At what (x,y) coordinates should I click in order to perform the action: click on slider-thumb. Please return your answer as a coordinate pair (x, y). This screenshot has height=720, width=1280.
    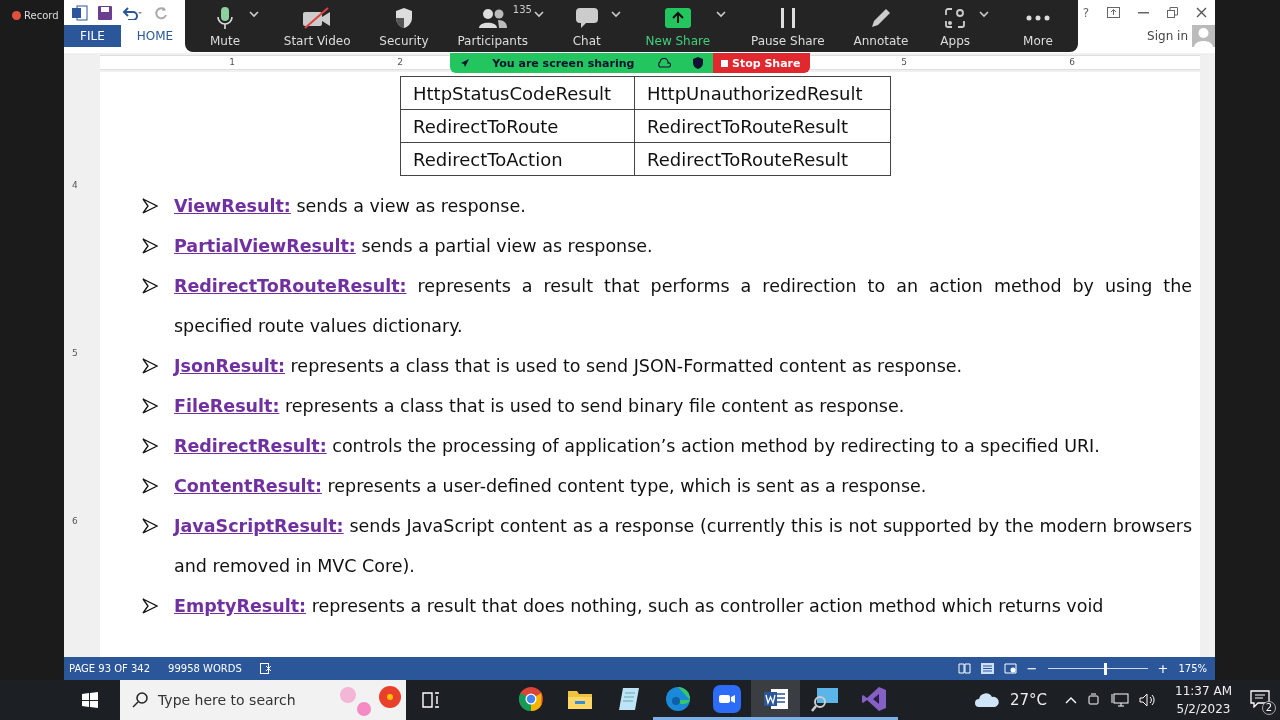
    Looking at the image, I should click on (1105, 668).